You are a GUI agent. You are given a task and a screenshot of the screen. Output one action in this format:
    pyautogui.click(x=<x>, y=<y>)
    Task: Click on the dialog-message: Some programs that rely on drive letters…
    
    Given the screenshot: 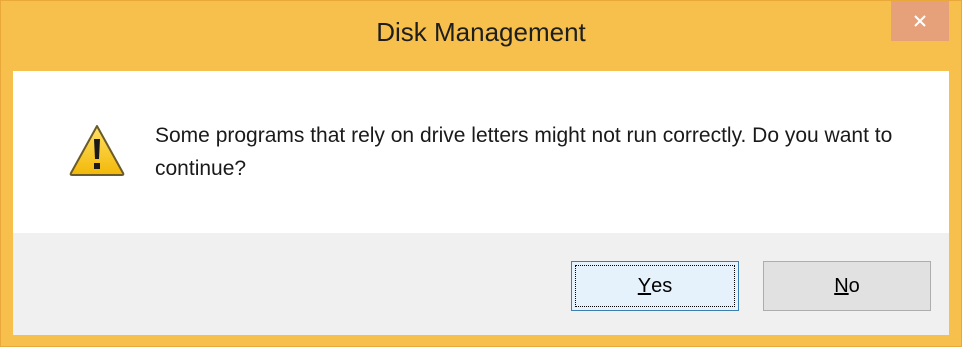 What is the action you would take?
    pyautogui.click(x=524, y=152)
    